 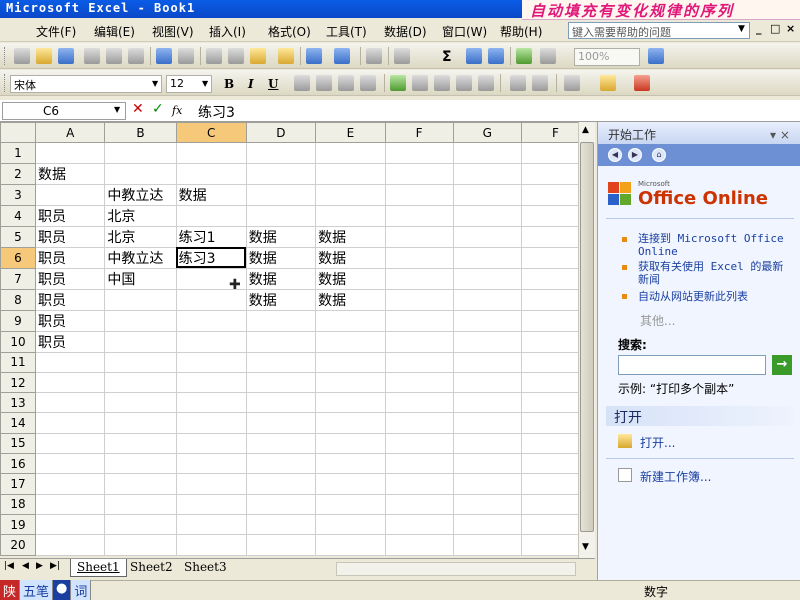 I want to click on ime-mode: 五笔, so click(x=37, y=590).